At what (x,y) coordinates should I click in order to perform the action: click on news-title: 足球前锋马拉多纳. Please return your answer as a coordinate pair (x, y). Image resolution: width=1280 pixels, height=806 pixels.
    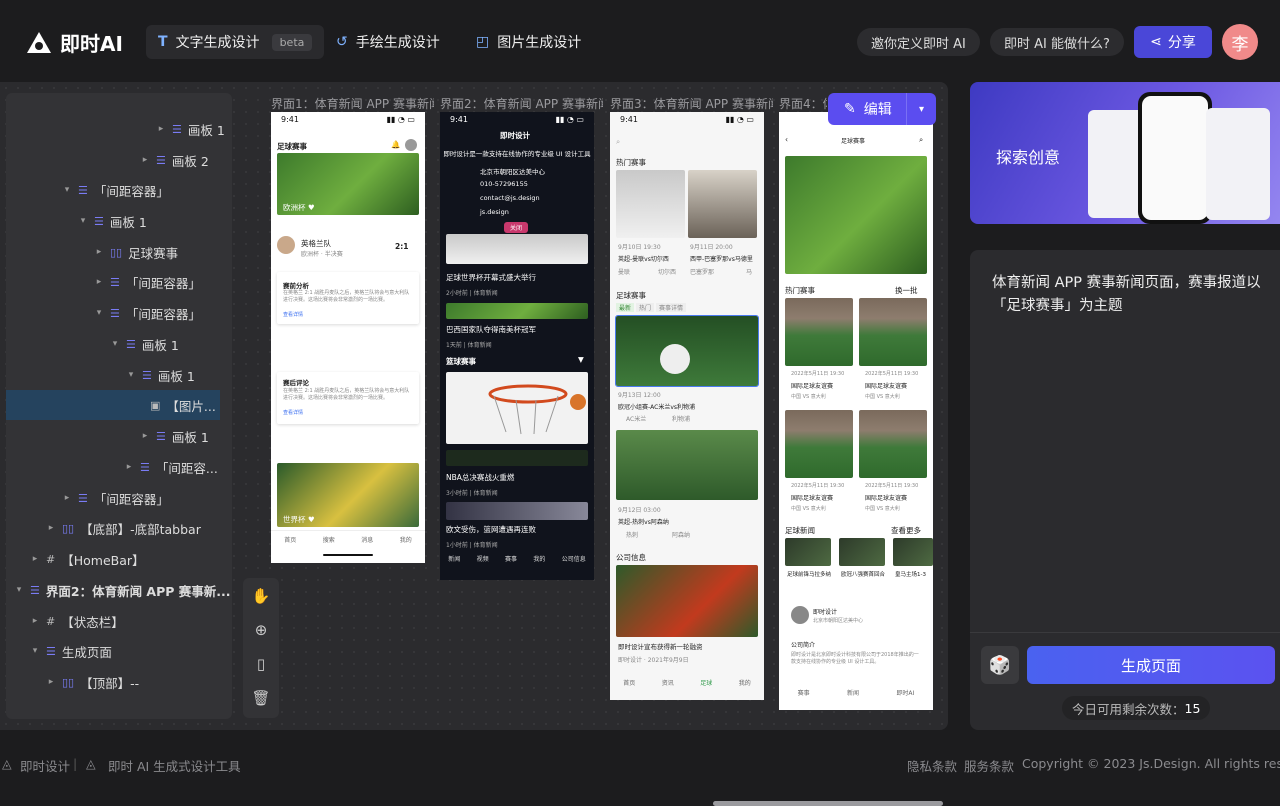
    Looking at the image, I should click on (809, 574).